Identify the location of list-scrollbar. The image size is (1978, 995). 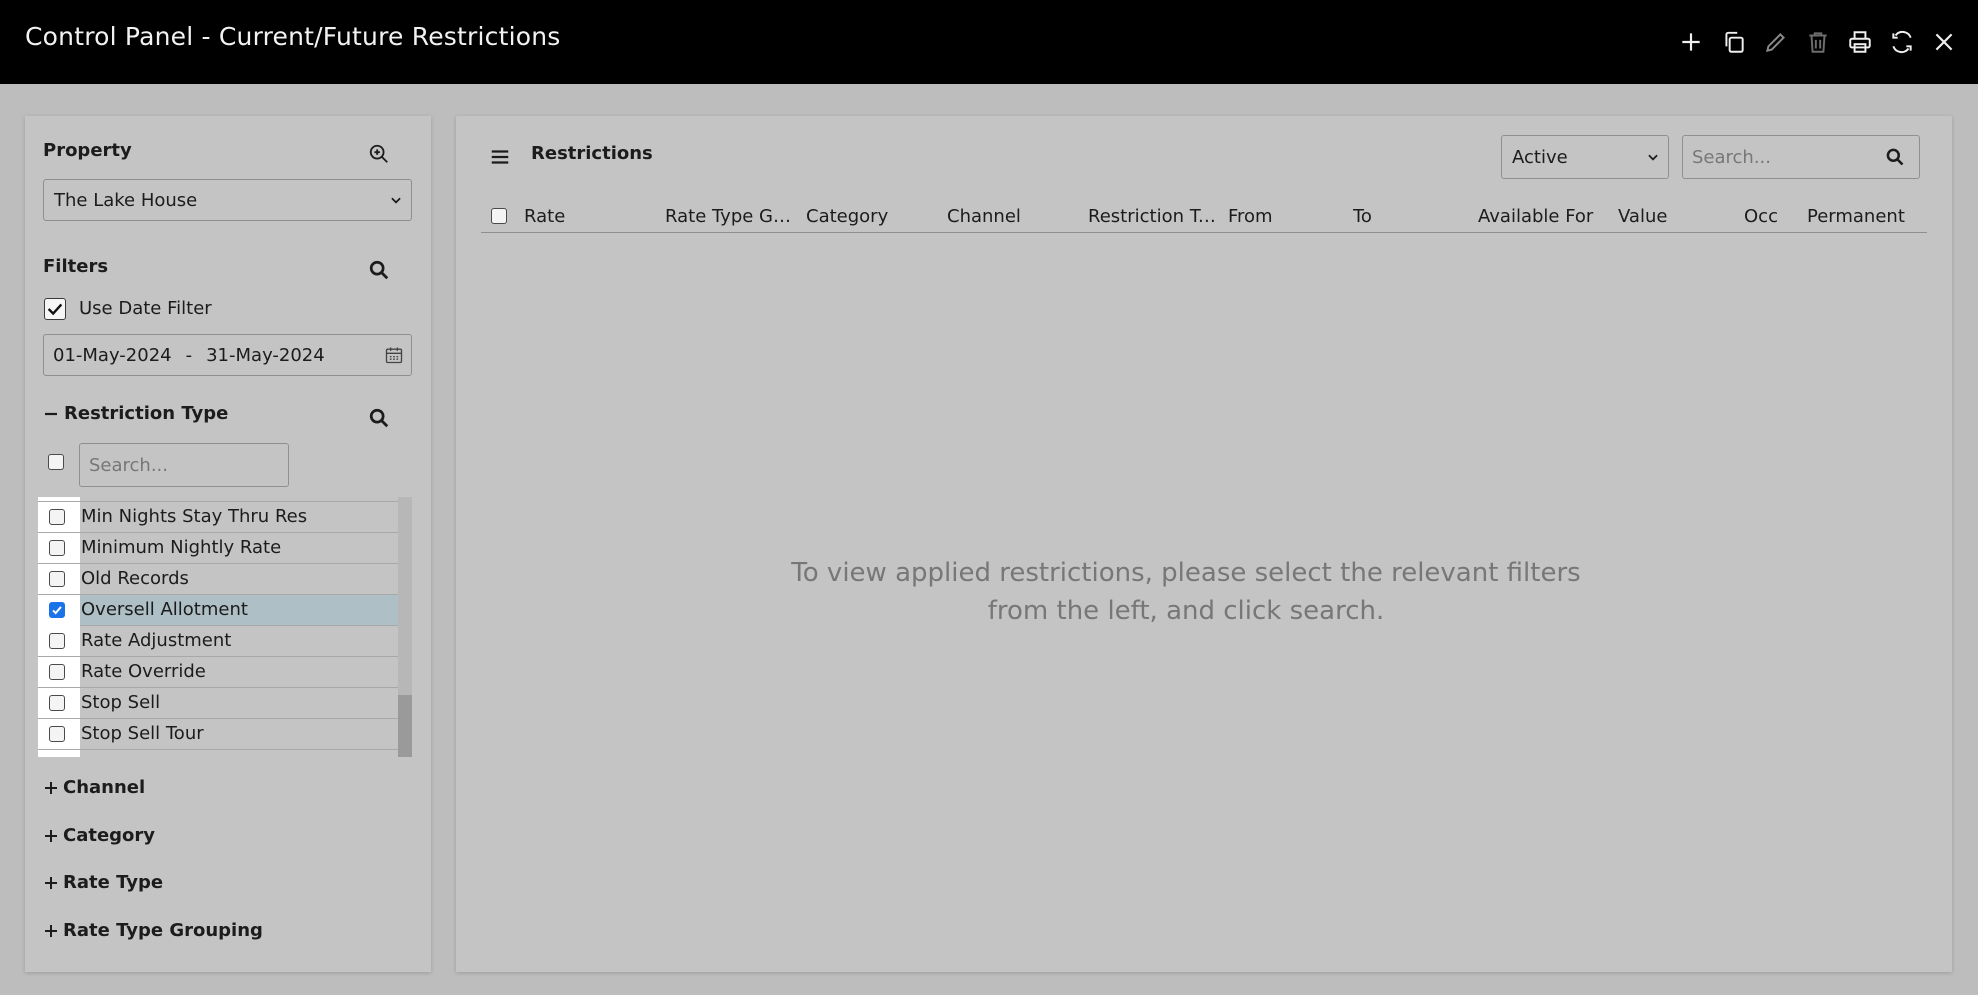
(405, 627).